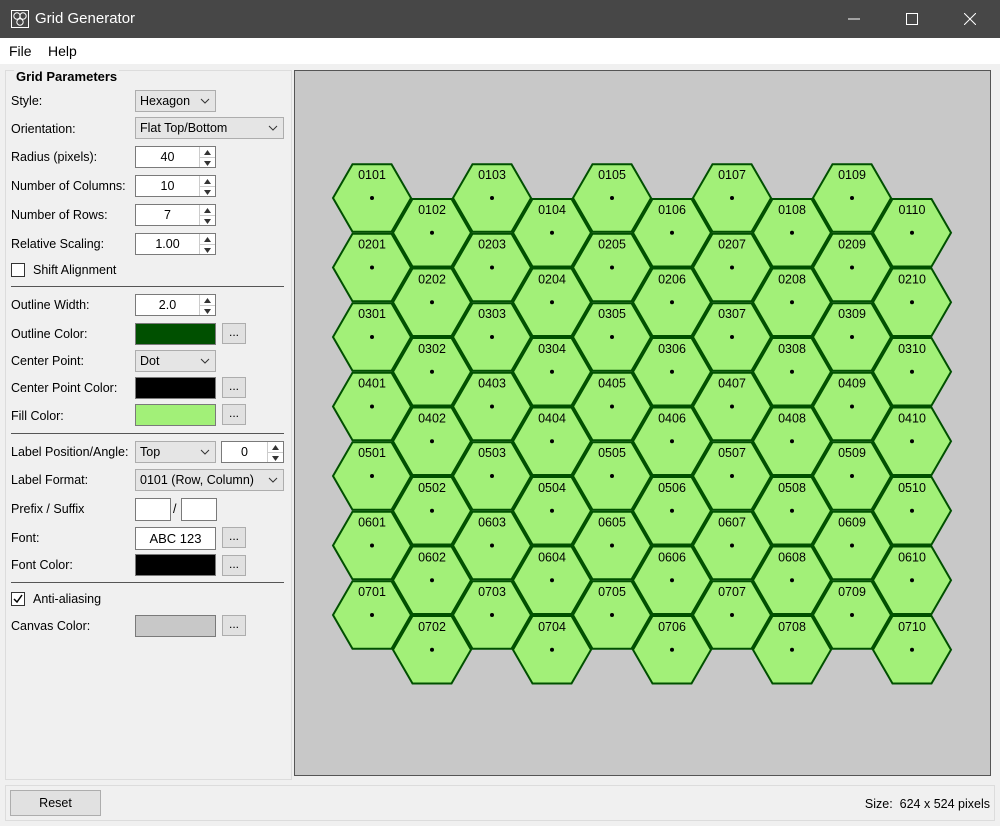 The height and width of the screenshot is (826, 1000). I want to click on minimize-button, so click(854, 19).